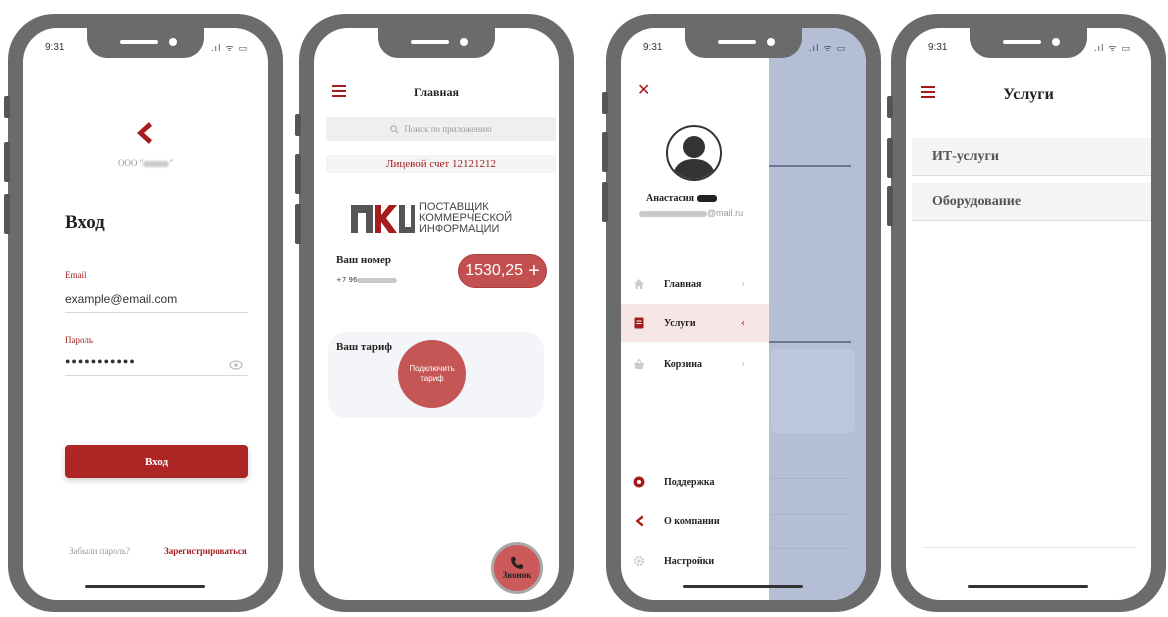 This screenshot has width=1168, height=617. Describe the element at coordinates (205, 551) in the screenshot. I see `register-link: Зарегистрироваться` at that location.